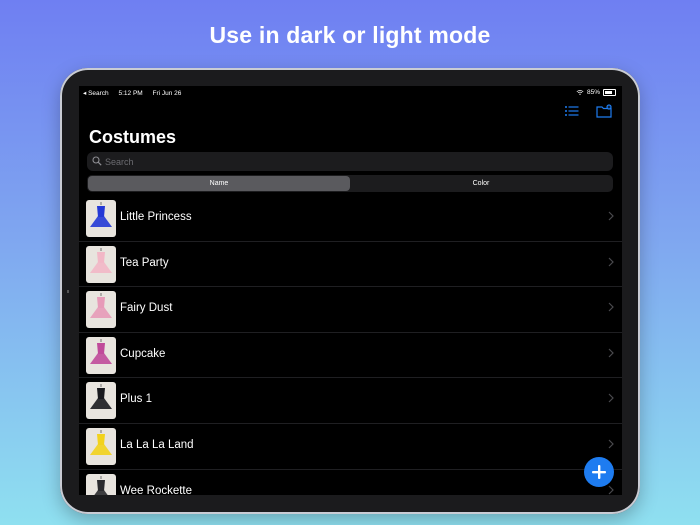 The image size is (700, 525). Describe the element at coordinates (588, 111) in the screenshot. I see `toolbar` at that location.